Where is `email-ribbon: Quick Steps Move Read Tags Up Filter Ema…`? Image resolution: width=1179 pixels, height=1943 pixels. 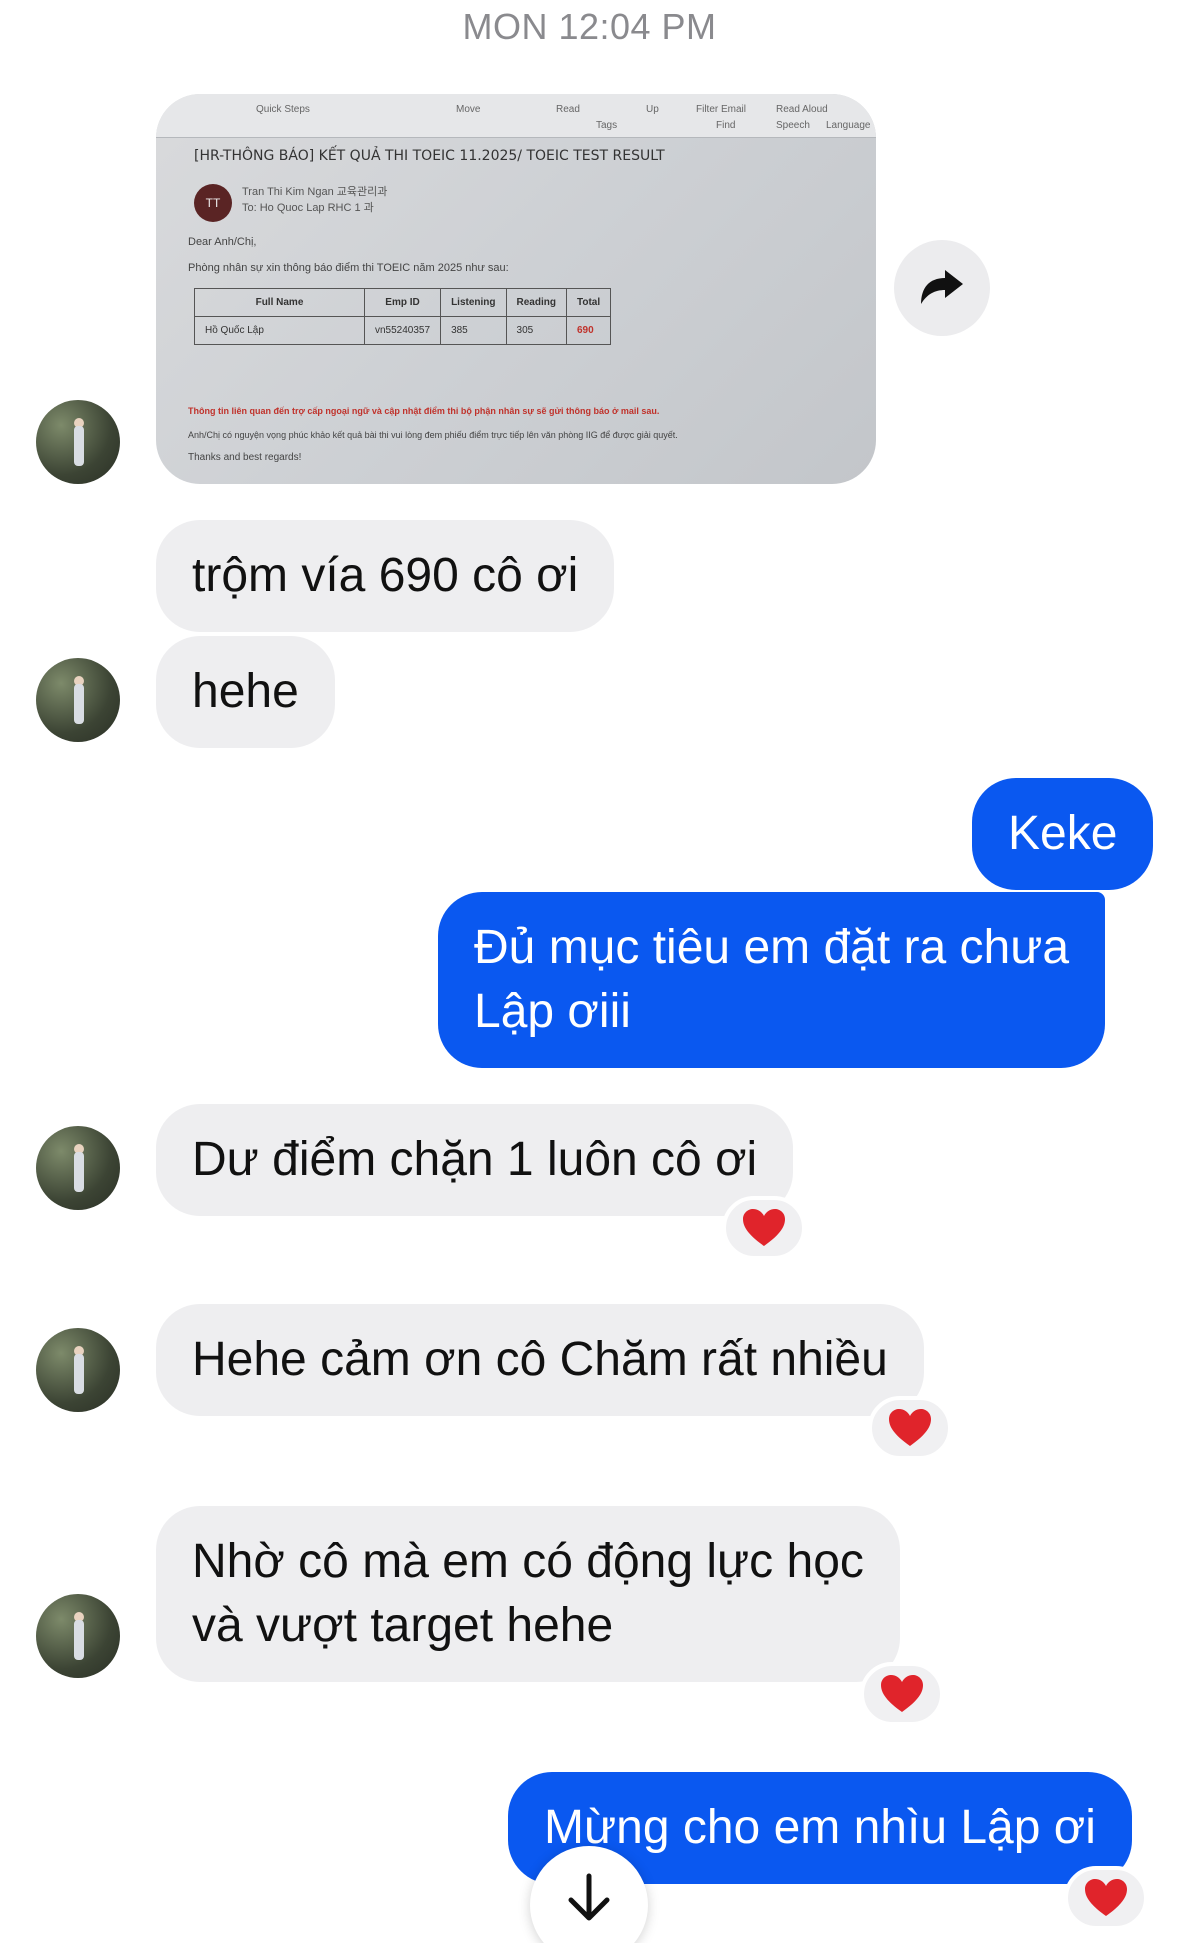 email-ribbon: Quick Steps Move Read Tags Up Filter Ema… is located at coordinates (516, 116).